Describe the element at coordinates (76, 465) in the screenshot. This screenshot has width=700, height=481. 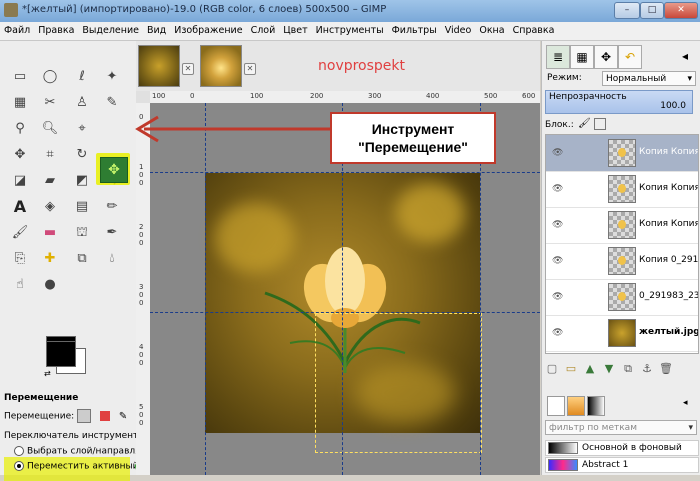
I see `option-move-active: Переместить активный` at that location.